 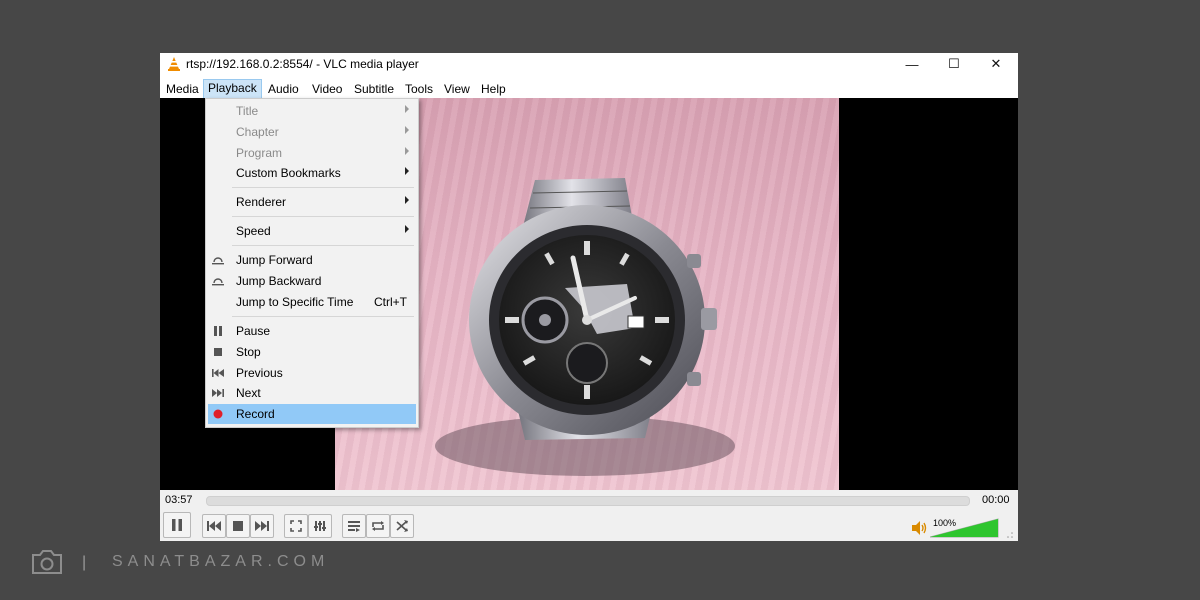 I want to click on volume-slider, so click(x=965, y=528).